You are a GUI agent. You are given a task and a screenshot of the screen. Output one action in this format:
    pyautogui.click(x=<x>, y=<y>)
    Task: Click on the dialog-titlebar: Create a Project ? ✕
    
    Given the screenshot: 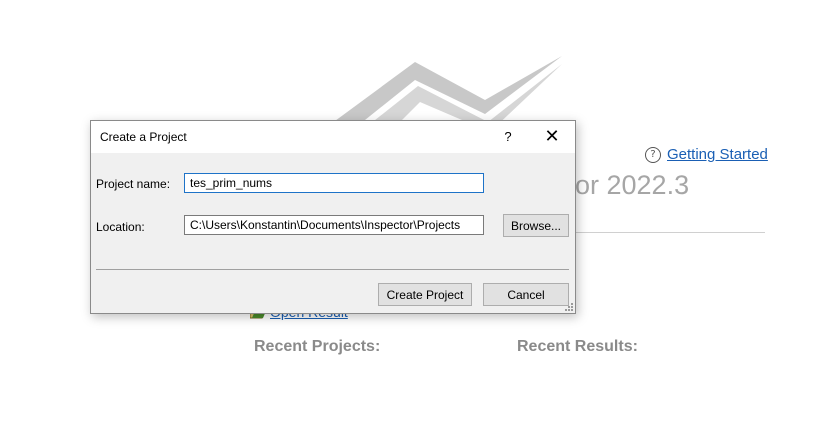 What is the action you would take?
    pyautogui.click(x=333, y=137)
    